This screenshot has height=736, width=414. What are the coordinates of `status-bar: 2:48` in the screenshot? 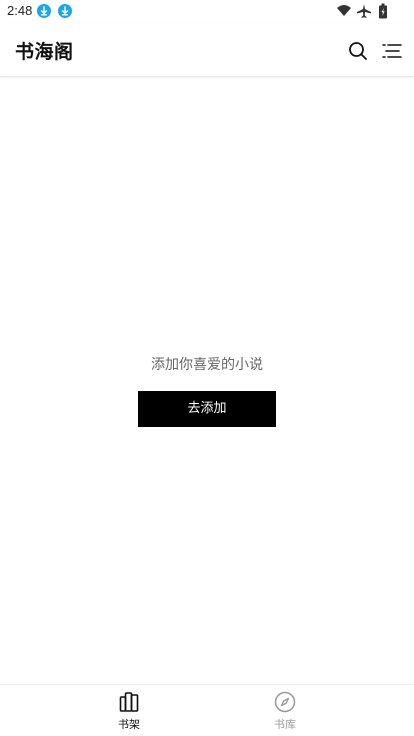 It's located at (207, 12).